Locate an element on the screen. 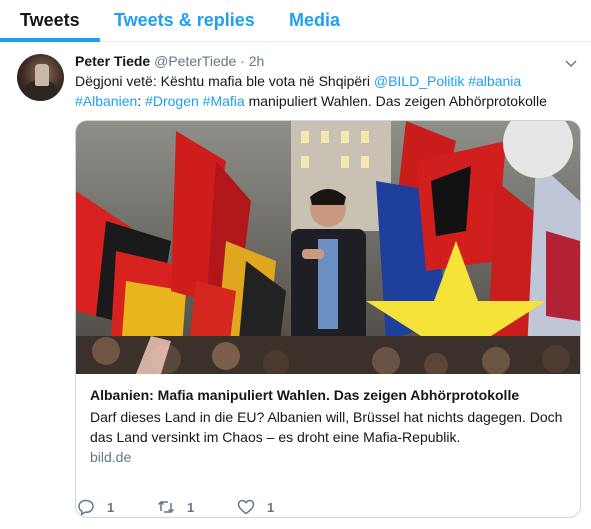 The image size is (591, 529). avatar is located at coordinates (40, 77).